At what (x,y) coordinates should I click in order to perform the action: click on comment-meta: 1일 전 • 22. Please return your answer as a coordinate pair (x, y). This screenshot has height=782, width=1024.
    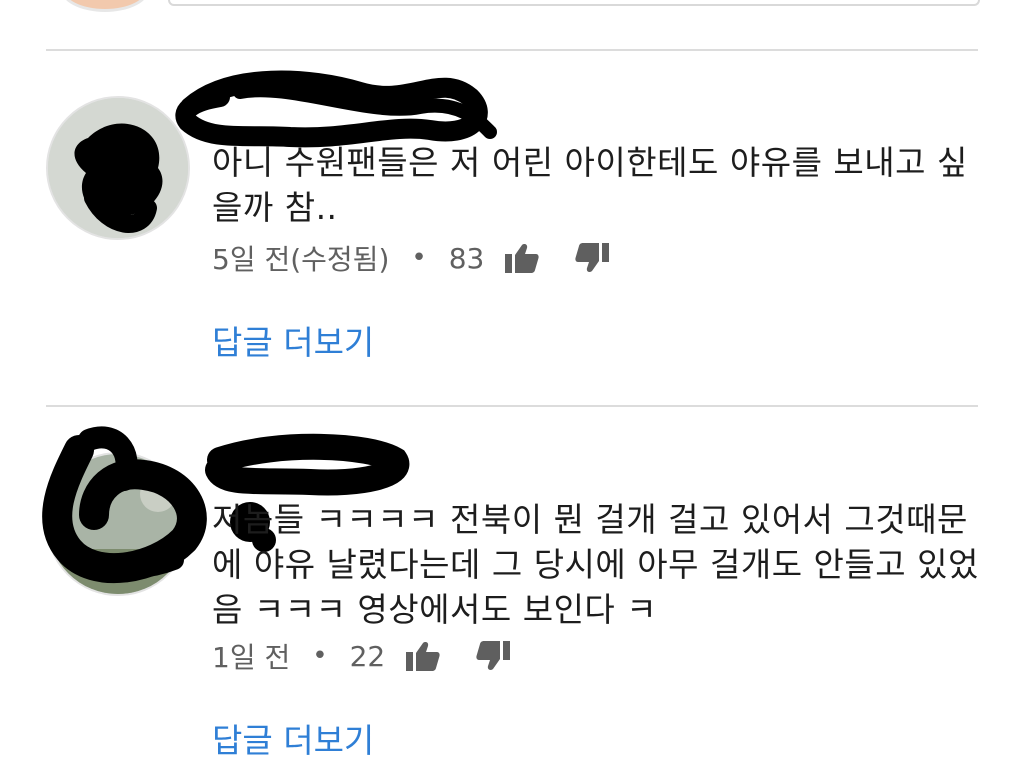
    Looking at the image, I should click on (377, 656).